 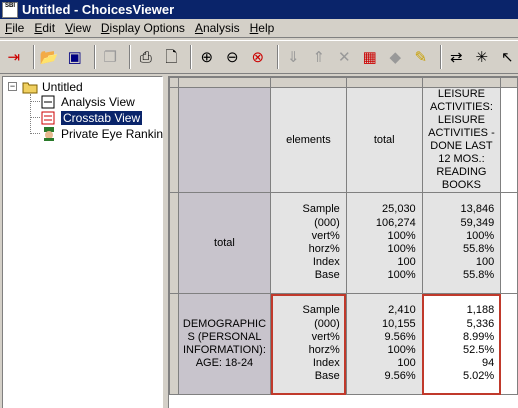 What do you see at coordinates (14, 28) in the screenshot?
I see `menu-file: File` at bounding box center [14, 28].